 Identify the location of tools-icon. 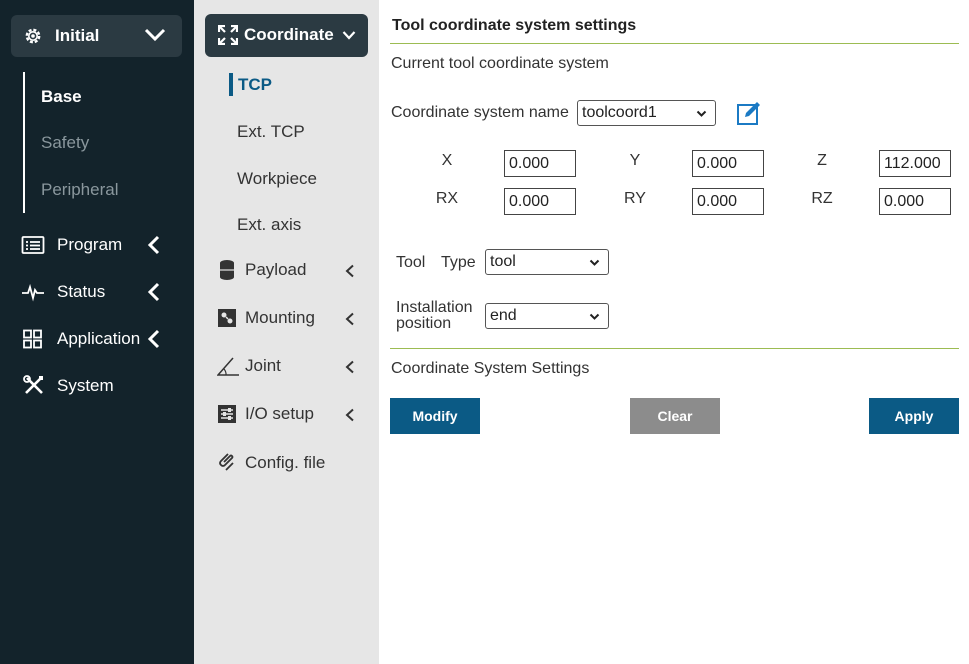
(33, 384).